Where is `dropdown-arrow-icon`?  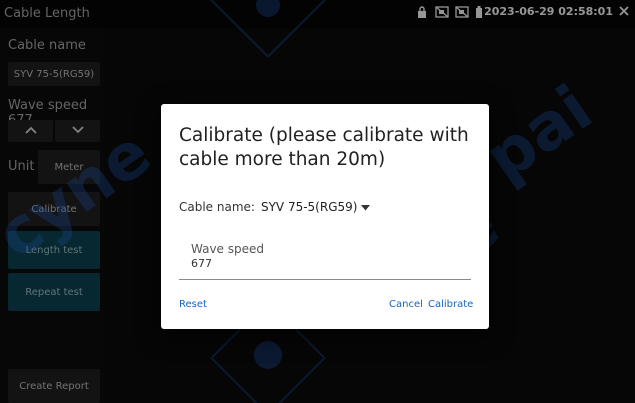 dropdown-arrow-icon is located at coordinates (366, 207).